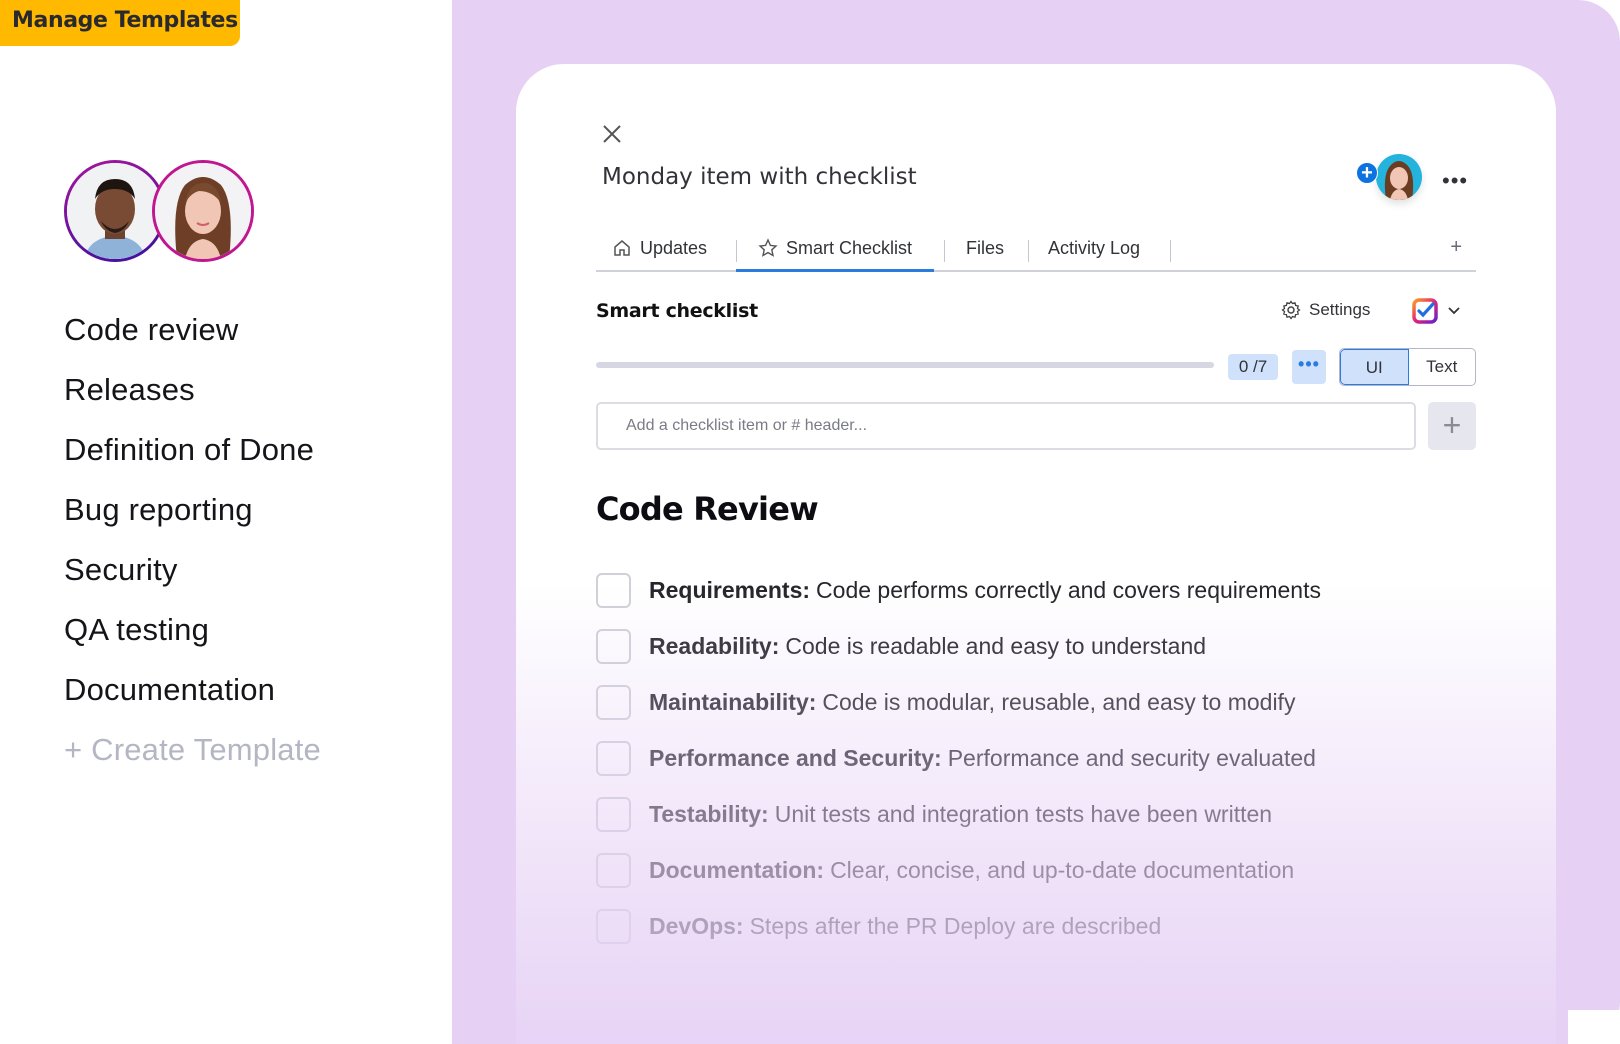  What do you see at coordinates (905, 365) in the screenshot?
I see `progress-bar` at bounding box center [905, 365].